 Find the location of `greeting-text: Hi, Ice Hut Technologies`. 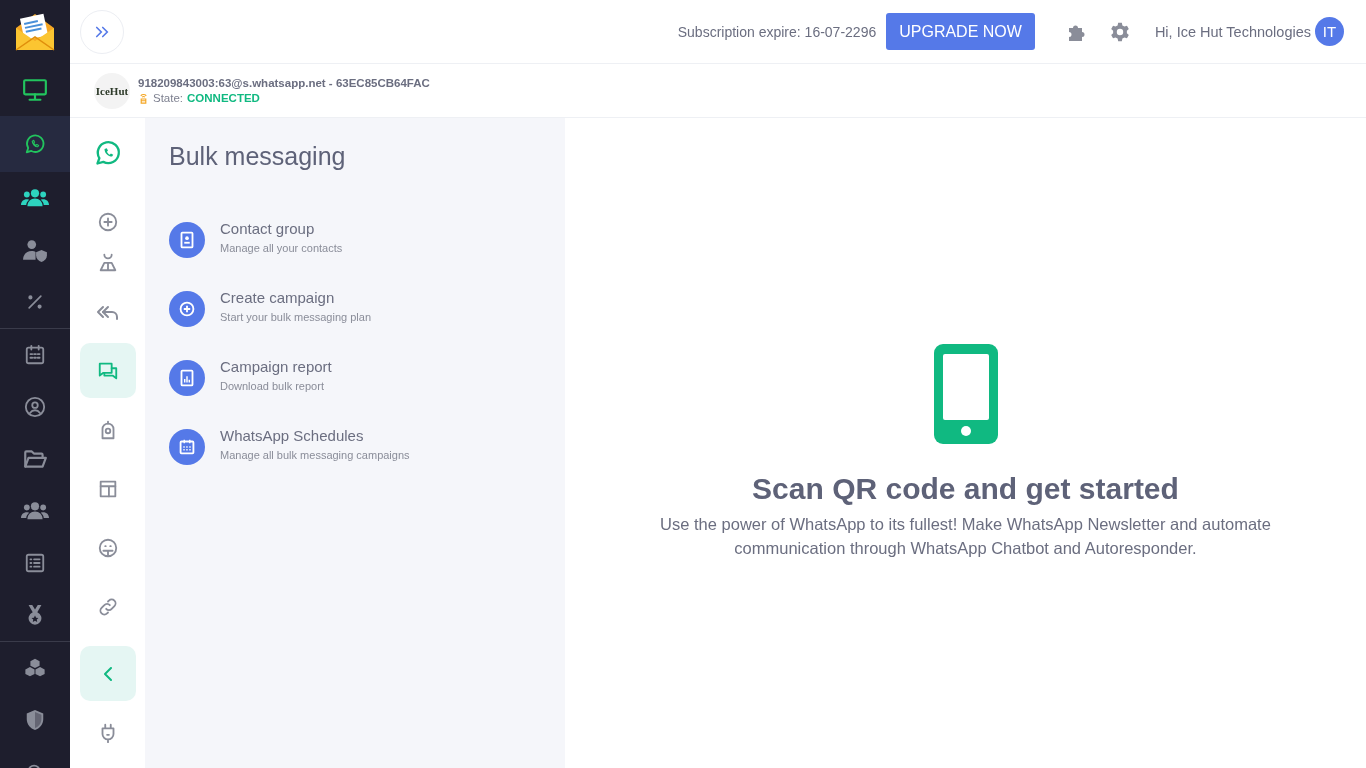

greeting-text: Hi, Ice Hut Technologies is located at coordinates (1232, 31).